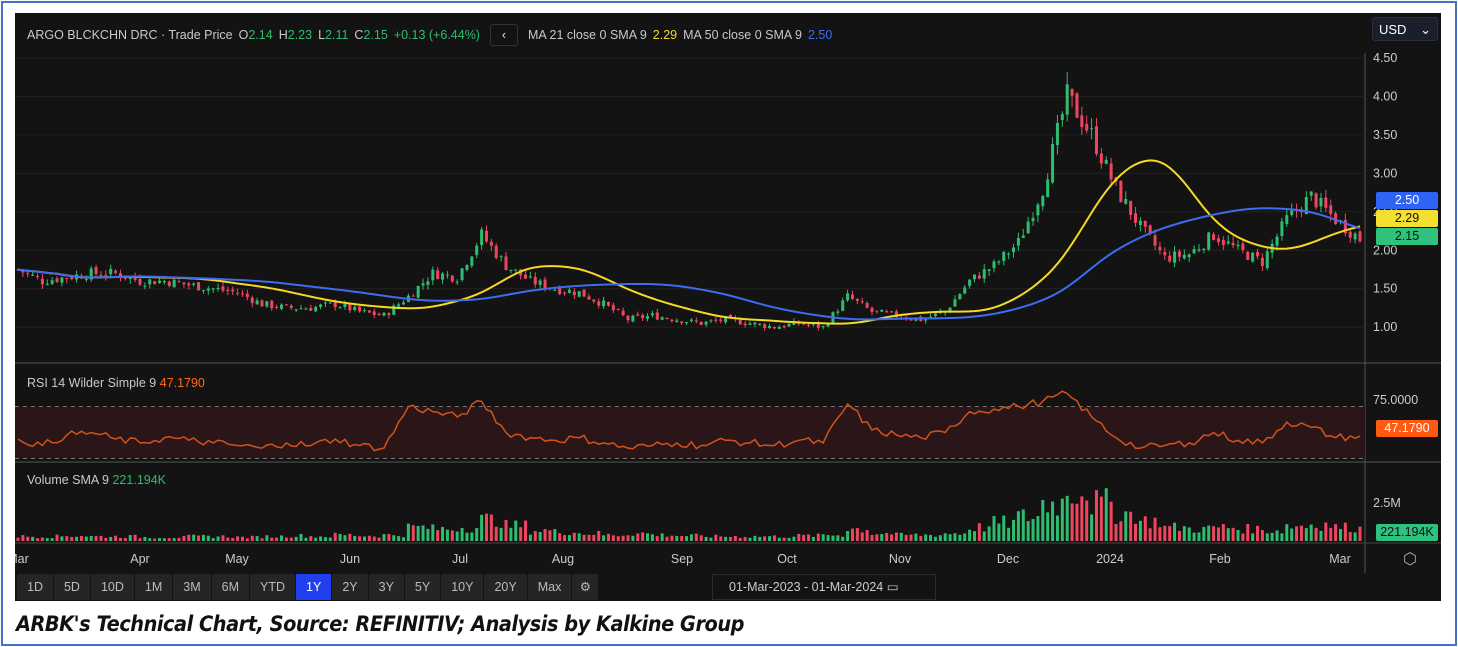 The height and width of the screenshot is (647, 1458). I want to click on range-button-5d: 5D, so click(71, 587).